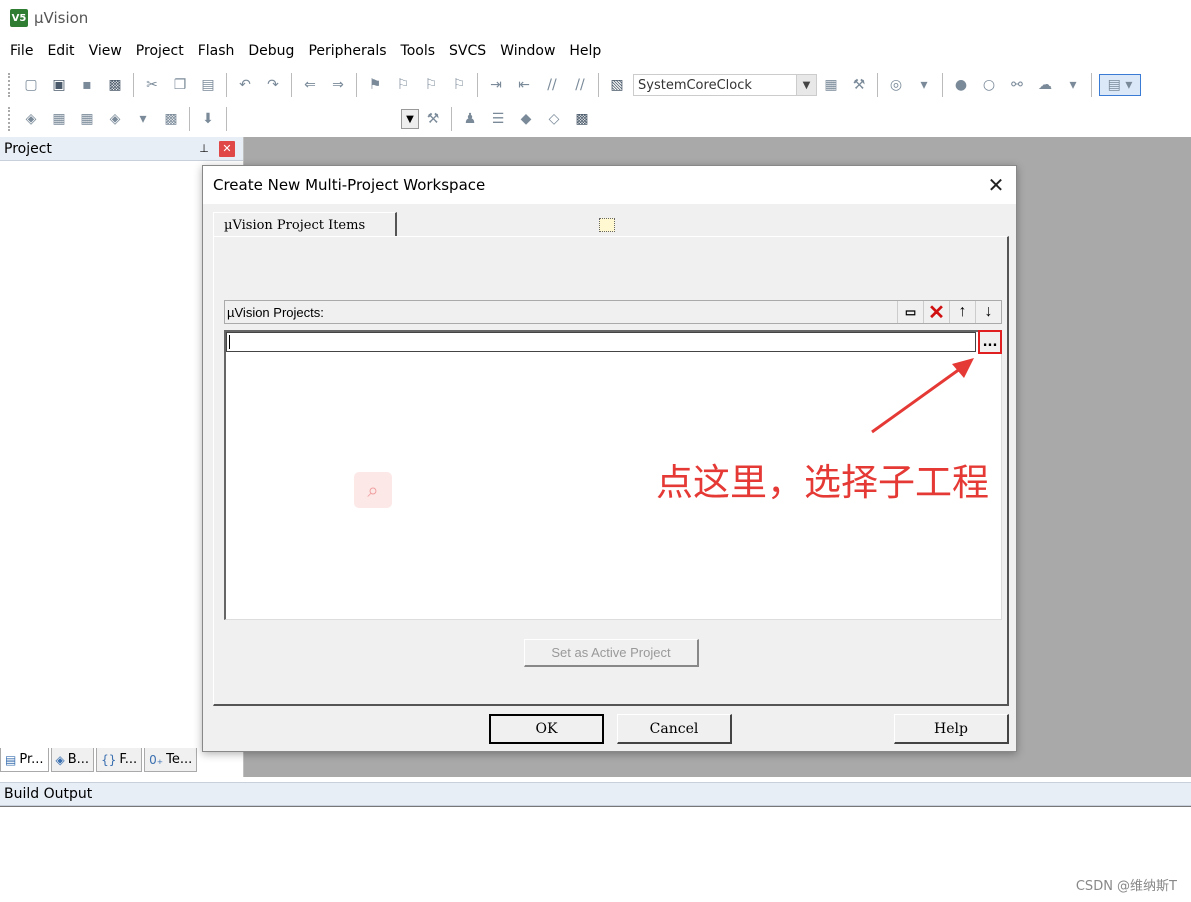 The height and width of the screenshot is (902, 1191). Describe the element at coordinates (459, 85) in the screenshot. I see `clear-bookmarks-icon: ⚐` at that location.